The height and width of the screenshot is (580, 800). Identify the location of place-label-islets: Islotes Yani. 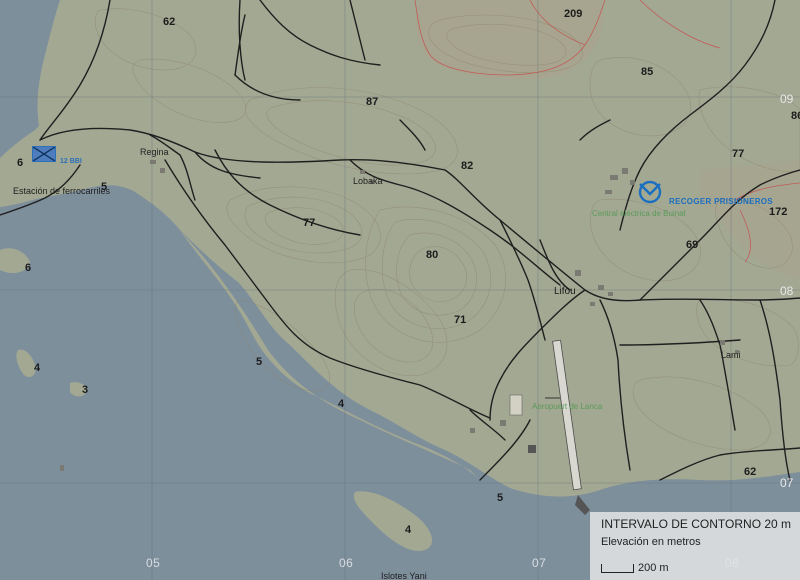
(404, 575).